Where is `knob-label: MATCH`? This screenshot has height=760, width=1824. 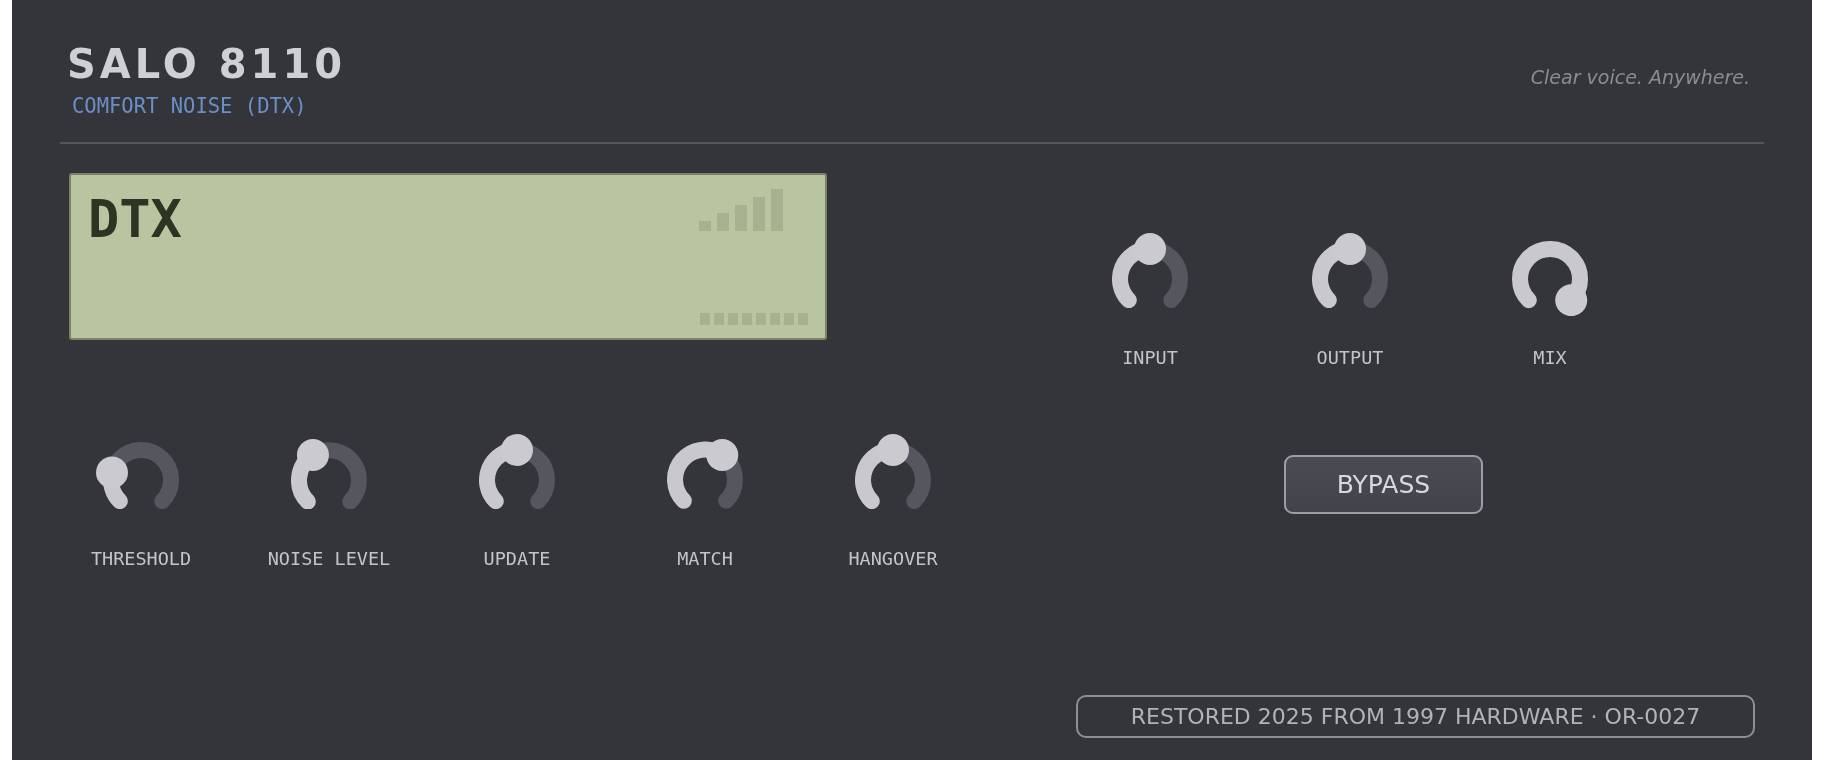
knob-label: MATCH is located at coordinates (705, 559).